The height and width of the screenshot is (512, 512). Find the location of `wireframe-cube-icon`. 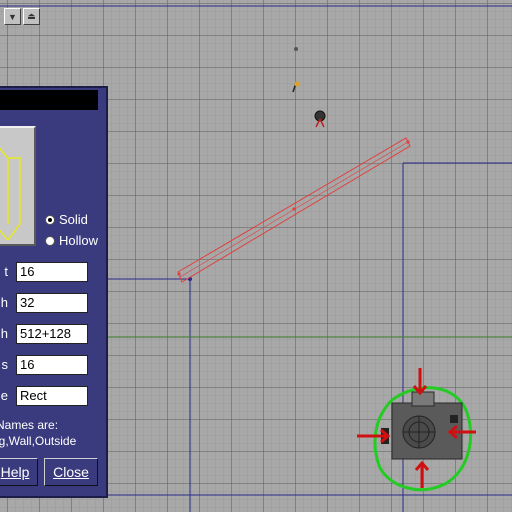

wireframe-cube-icon is located at coordinates (10, 194).